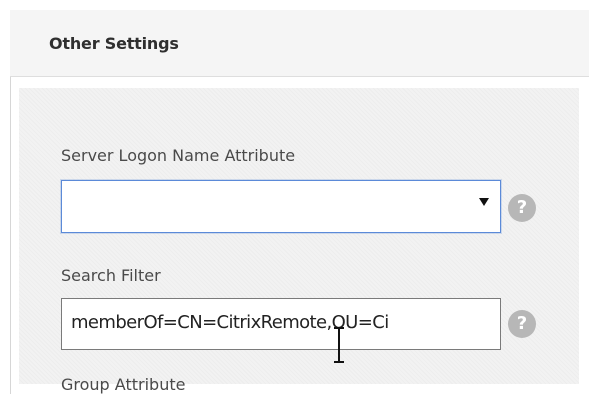  I want to click on search-filter-input: memberOf=CN=CitrixRemote,OU=Ci, so click(281, 324).